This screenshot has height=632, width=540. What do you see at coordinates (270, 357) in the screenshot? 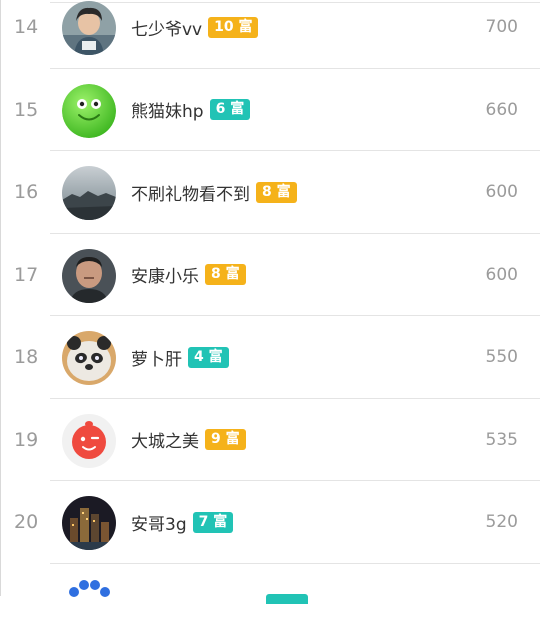
I see `ranking-row: 18 萝卜肝 4 富 550` at bounding box center [270, 357].